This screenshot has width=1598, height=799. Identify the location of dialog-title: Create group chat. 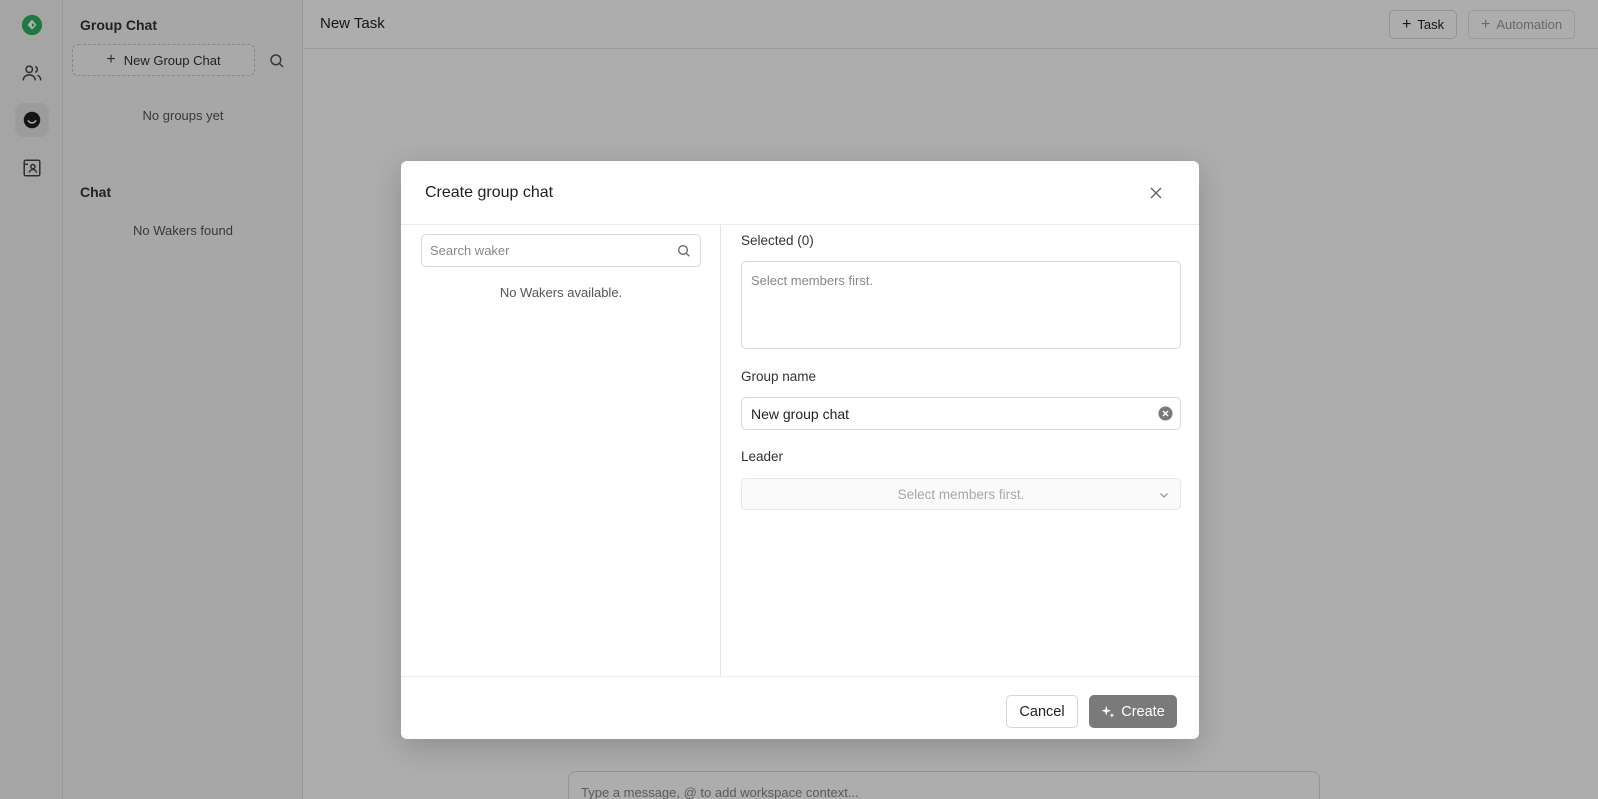
(489, 192).